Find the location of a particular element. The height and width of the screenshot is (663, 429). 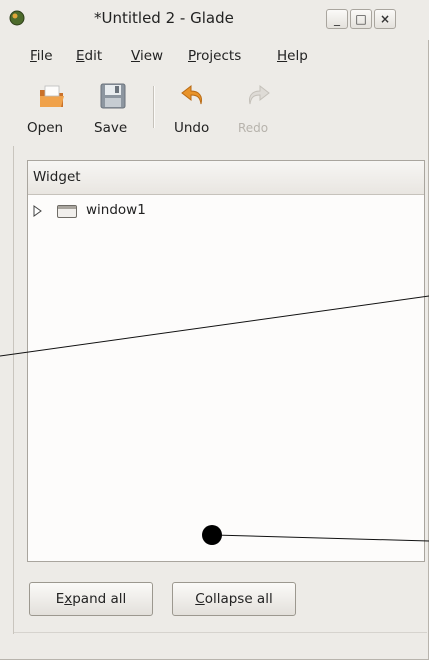

undo-label: Undo is located at coordinates (192, 128).